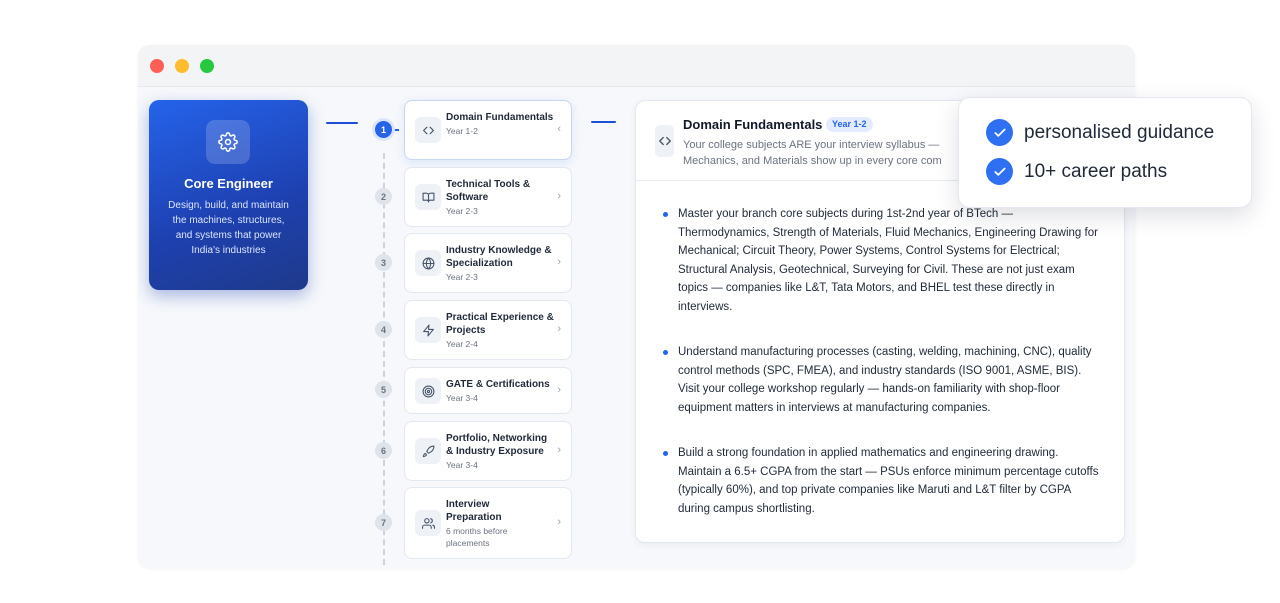 This screenshot has width=1280, height=603. I want to click on year-badge: Year 1-2, so click(849, 124).